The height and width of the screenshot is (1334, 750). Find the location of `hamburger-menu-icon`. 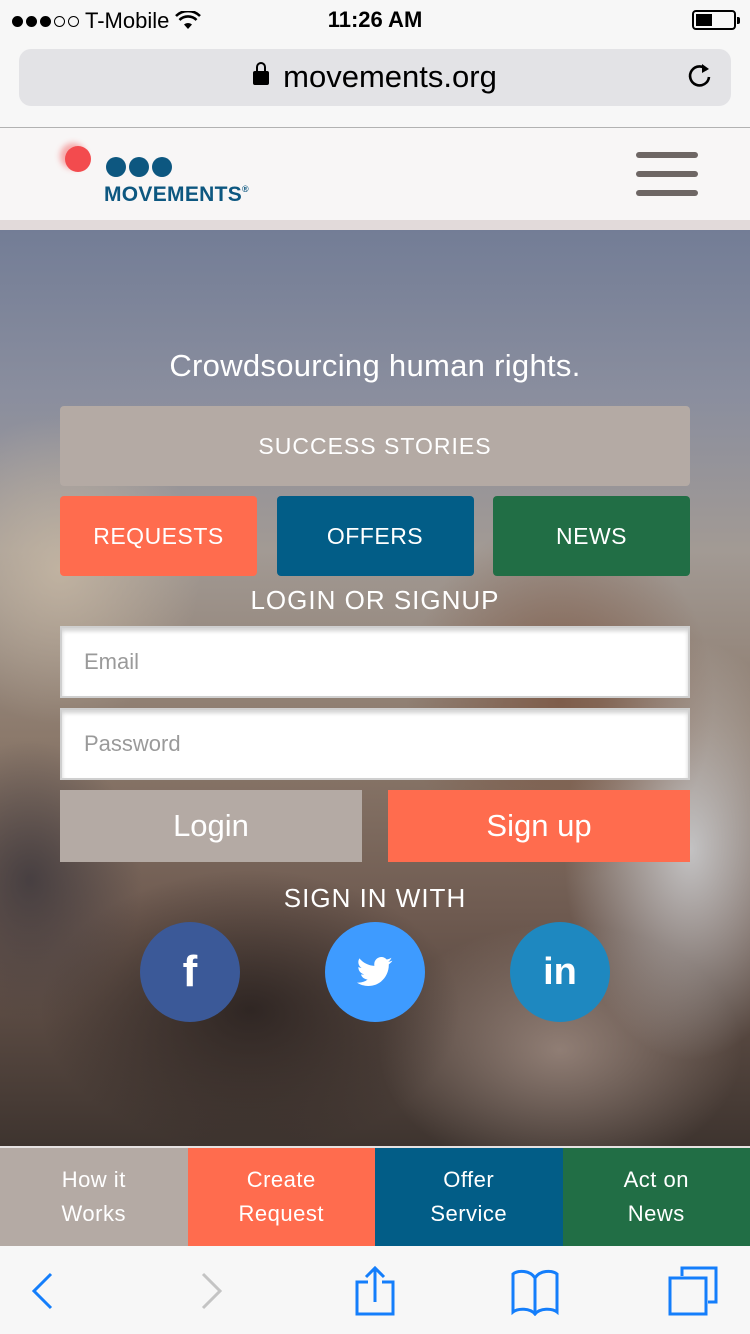

hamburger-menu-icon is located at coordinates (667, 174).